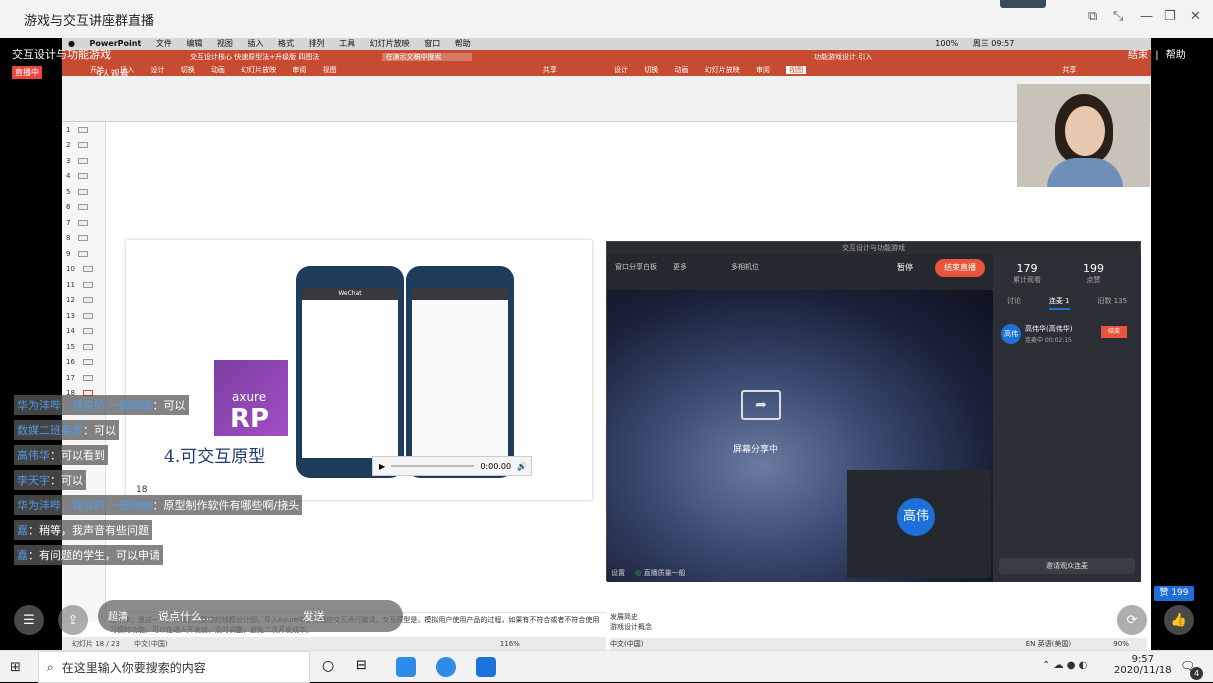  Describe the element at coordinates (1114, 332) in the screenshot. I see `hangup-button: 结束` at that location.